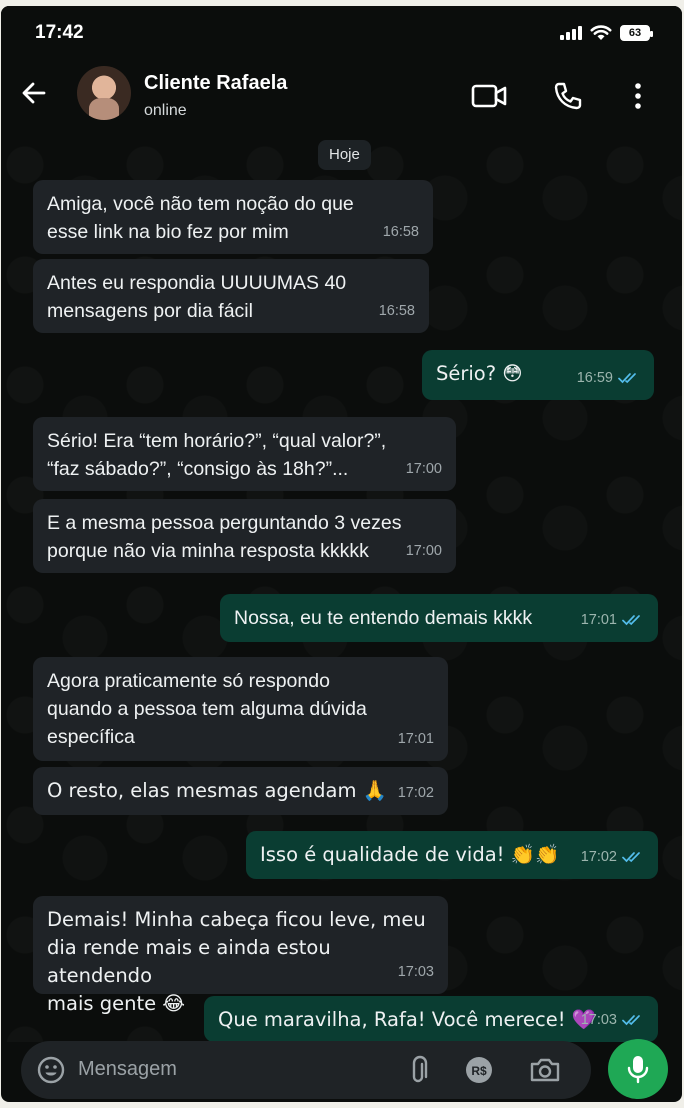 The width and height of the screenshot is (684, 1108). I want to click on attachment-icon, so click(420, 1070).